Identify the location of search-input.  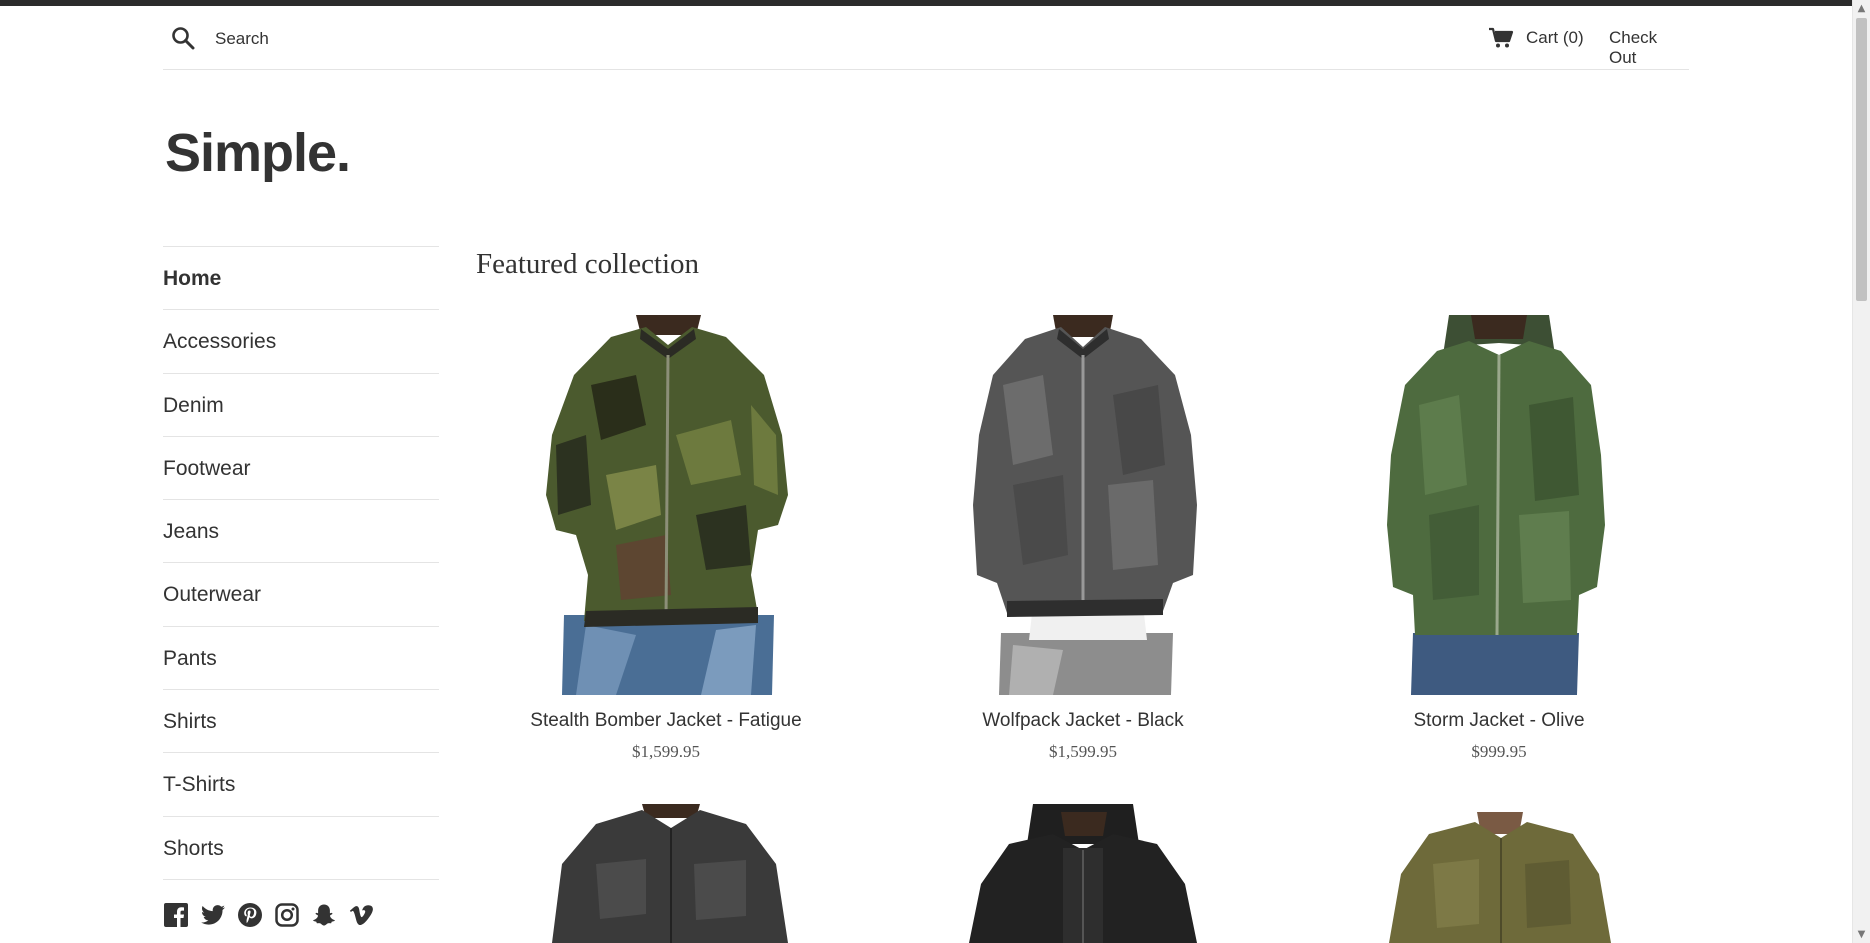
(415, 39).